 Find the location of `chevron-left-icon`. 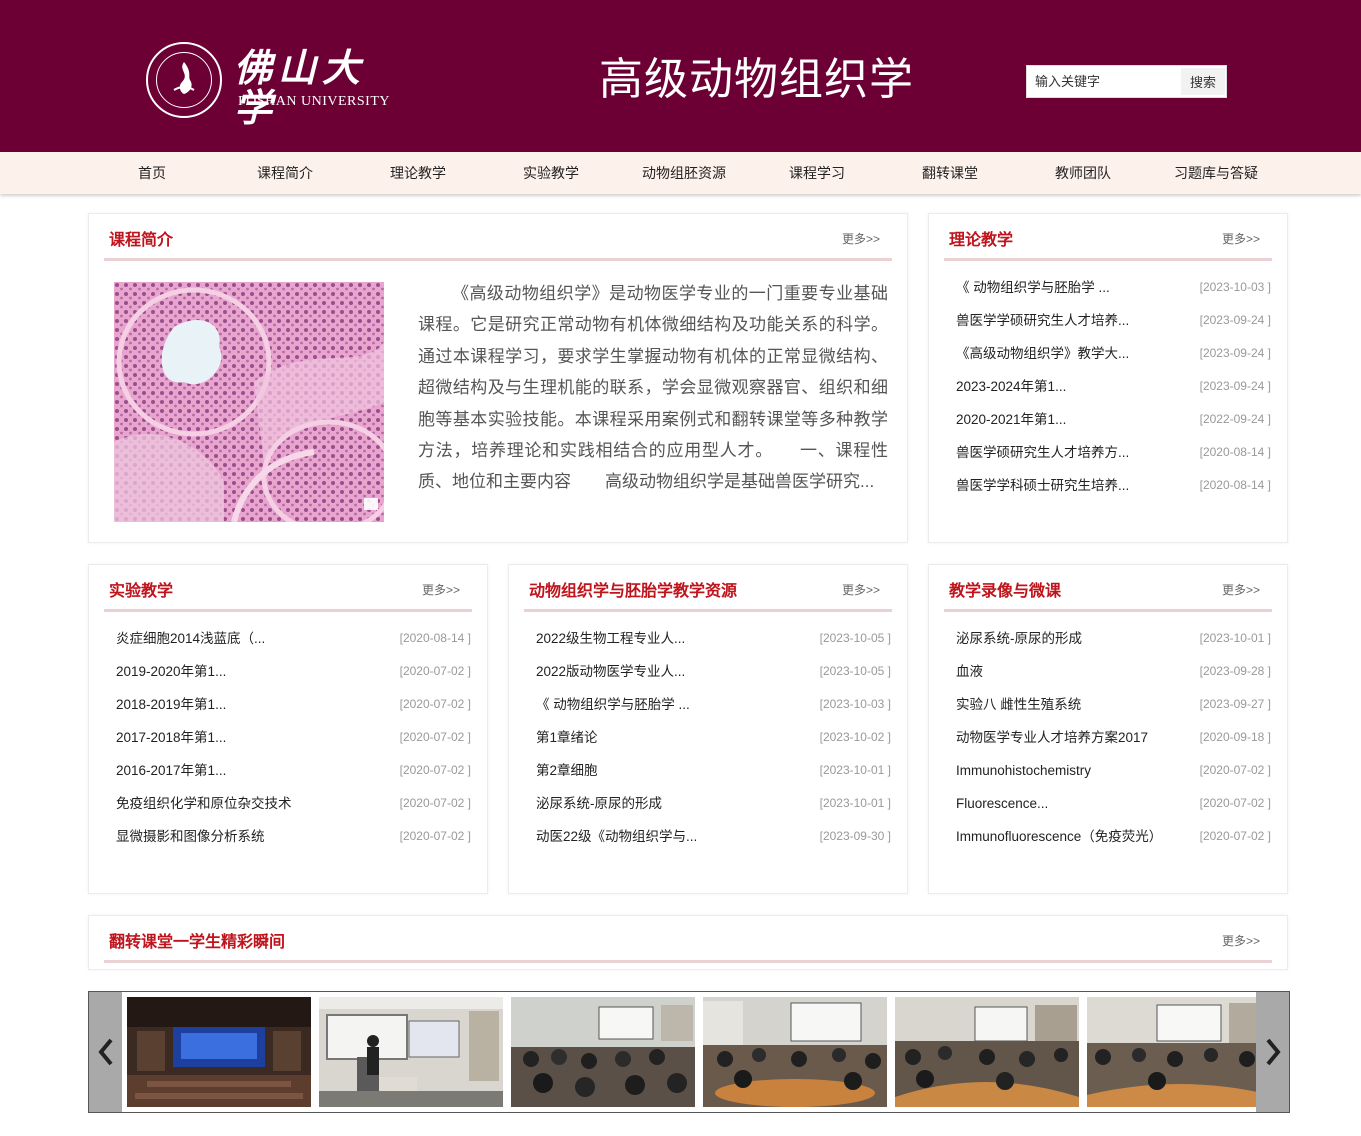

chevron-left-icon is located at coordinates (105, 1052).